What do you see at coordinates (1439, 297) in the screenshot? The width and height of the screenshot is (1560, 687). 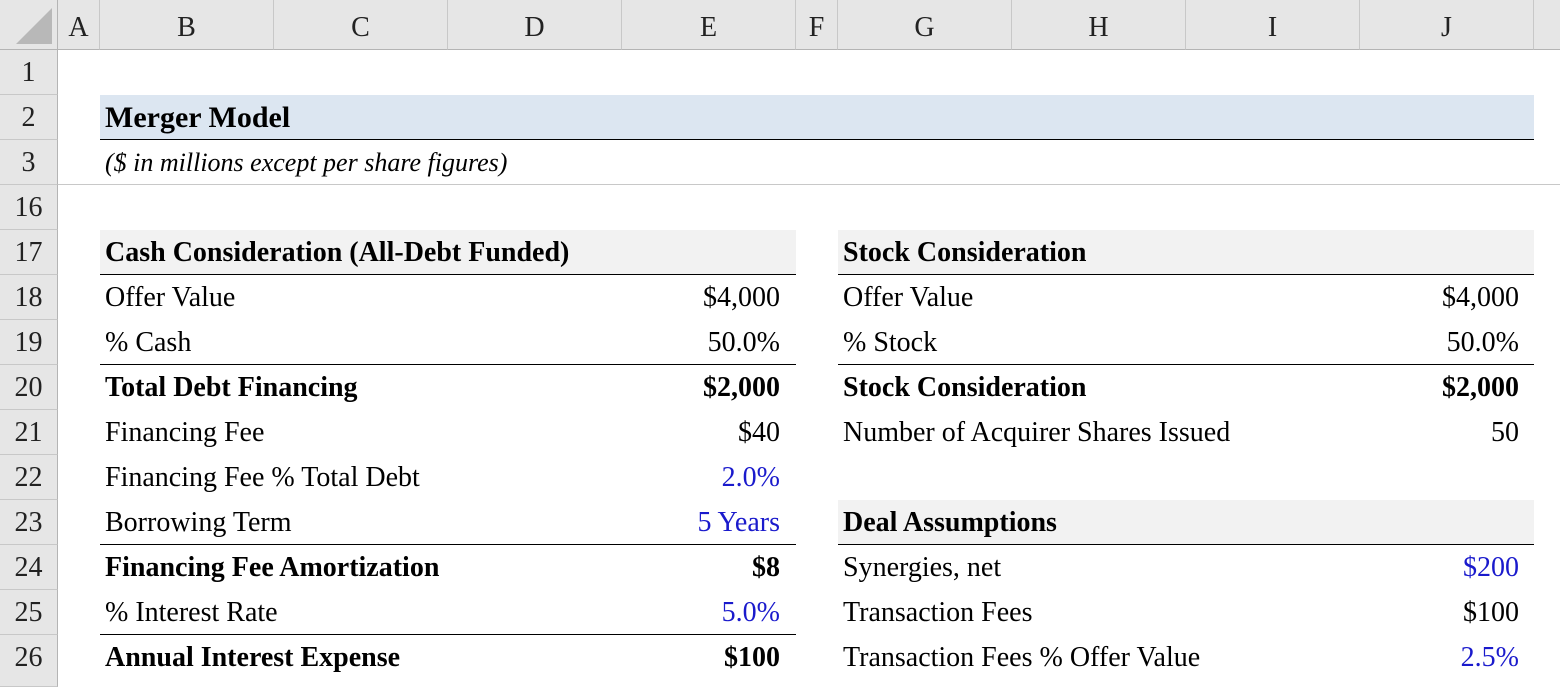 I see `stock-value-offer-value: $4,000` at bounding box center [1439, 297].